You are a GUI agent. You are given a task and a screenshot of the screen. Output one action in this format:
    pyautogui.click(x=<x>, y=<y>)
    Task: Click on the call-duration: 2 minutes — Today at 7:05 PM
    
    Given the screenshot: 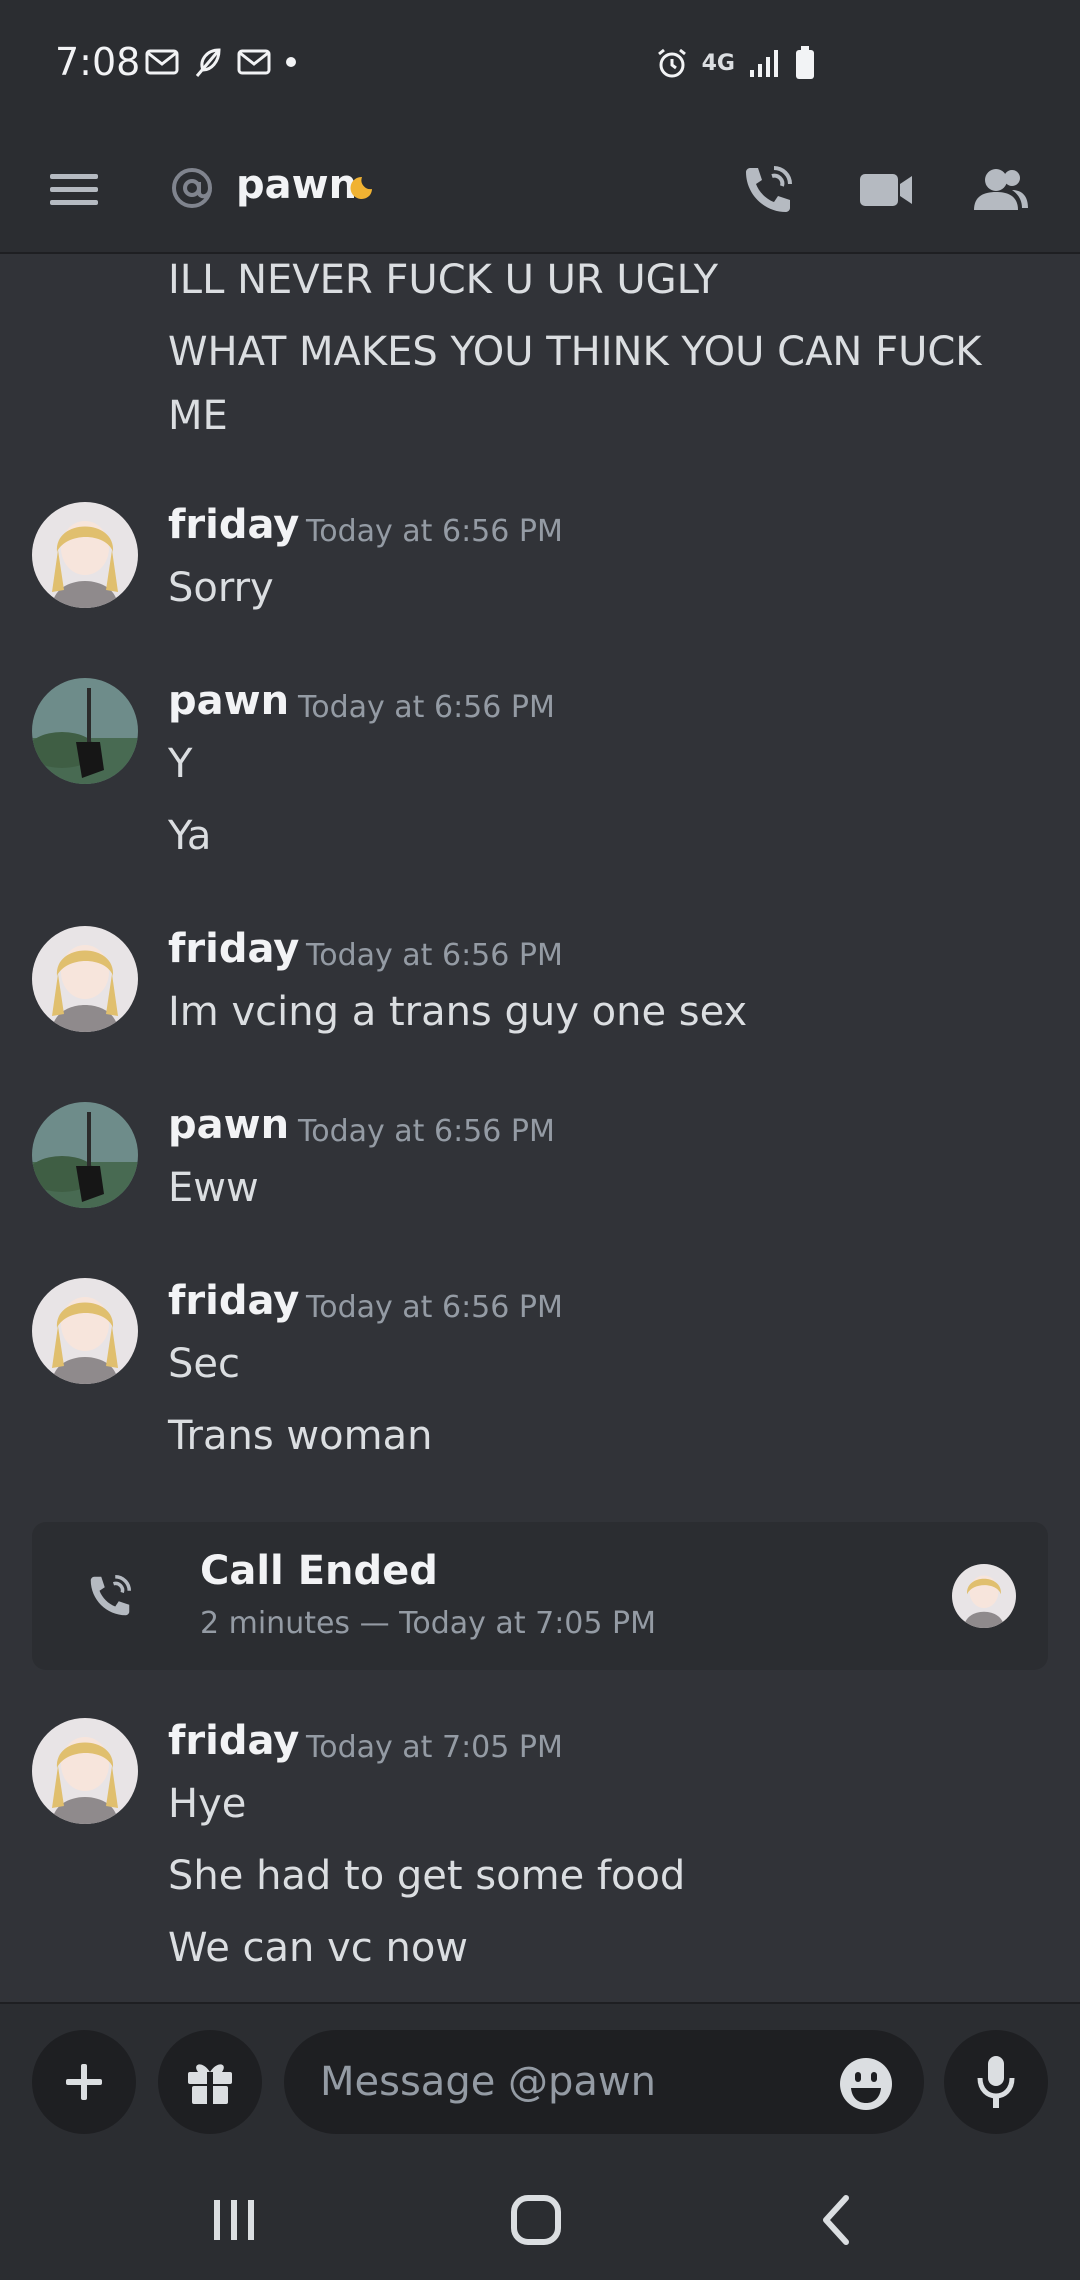 What is the action you would take?
    pyautogui.click(x=428, y=1623)
    